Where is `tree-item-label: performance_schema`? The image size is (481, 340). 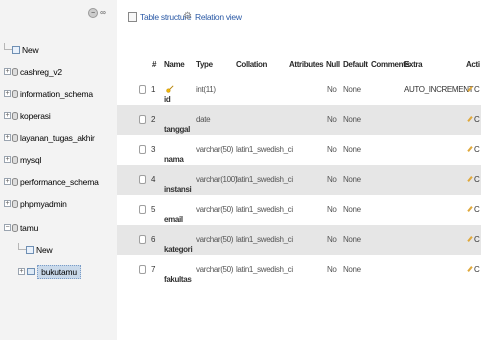 tree-item-label: performance_schema is located at coordinates (59, 182).